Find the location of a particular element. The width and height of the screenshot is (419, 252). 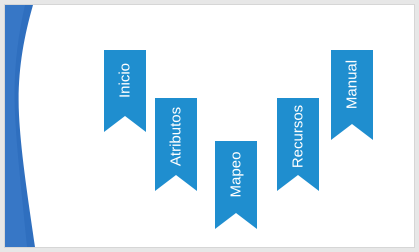

nav-label-atributos: Atributos is located at coordinates (176, 136).